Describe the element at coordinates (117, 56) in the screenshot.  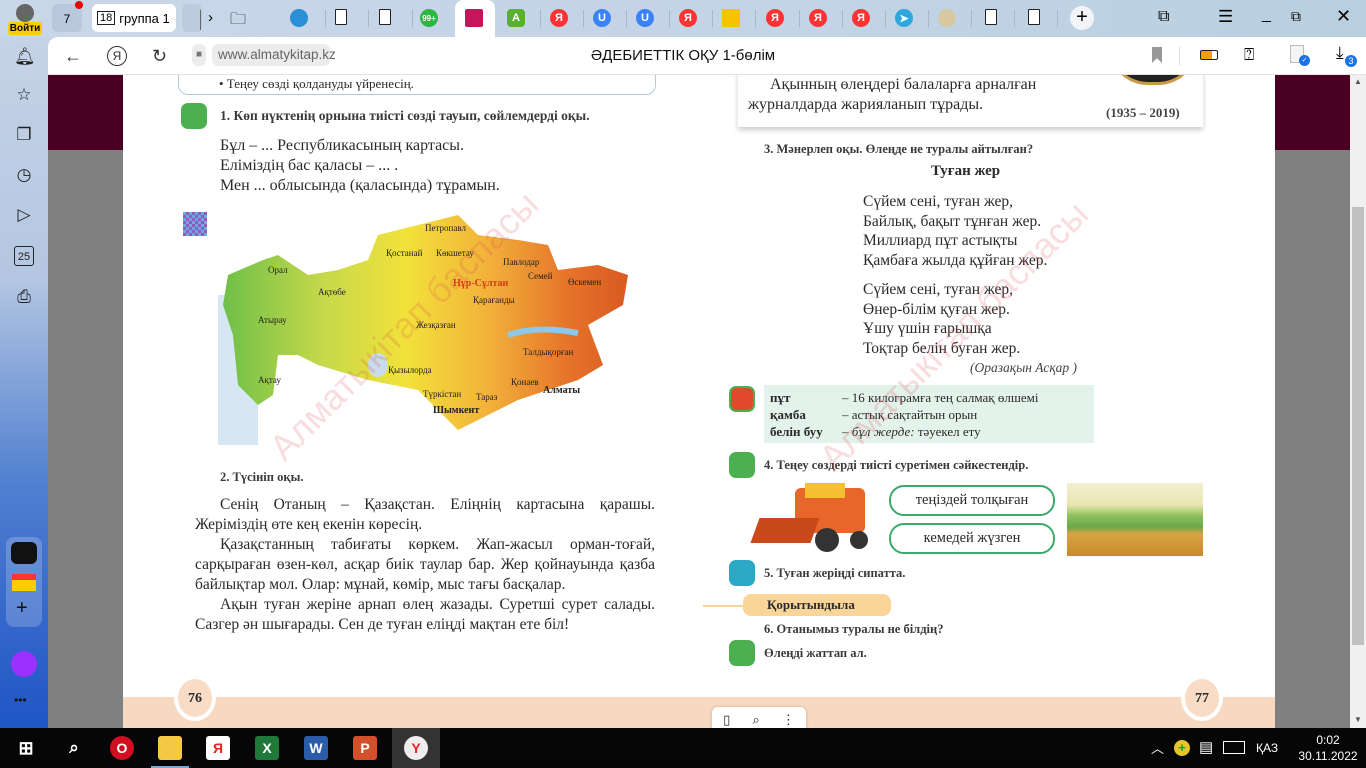
I see `yandex-home-icon: Я` at that location.